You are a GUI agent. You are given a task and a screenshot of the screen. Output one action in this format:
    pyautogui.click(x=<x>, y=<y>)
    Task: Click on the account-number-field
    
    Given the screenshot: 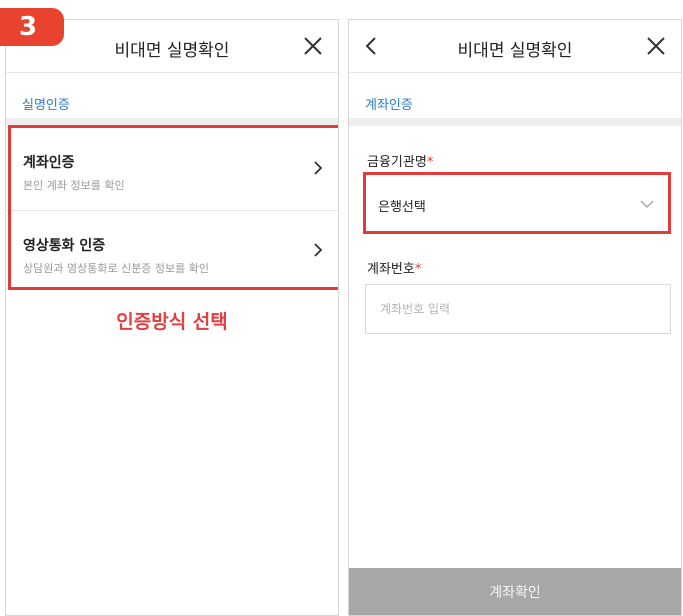 What is the action you would take?
    pyautogui.click(x=518, y=309)
    